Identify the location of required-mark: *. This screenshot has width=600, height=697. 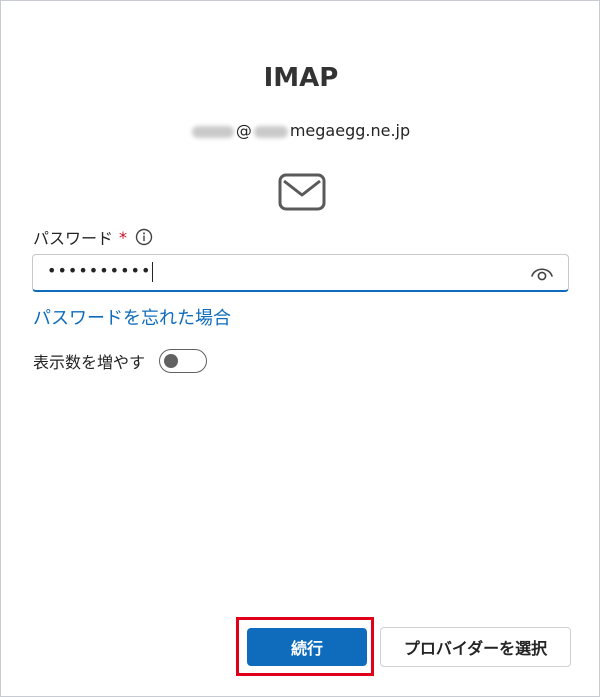
(123, 237).